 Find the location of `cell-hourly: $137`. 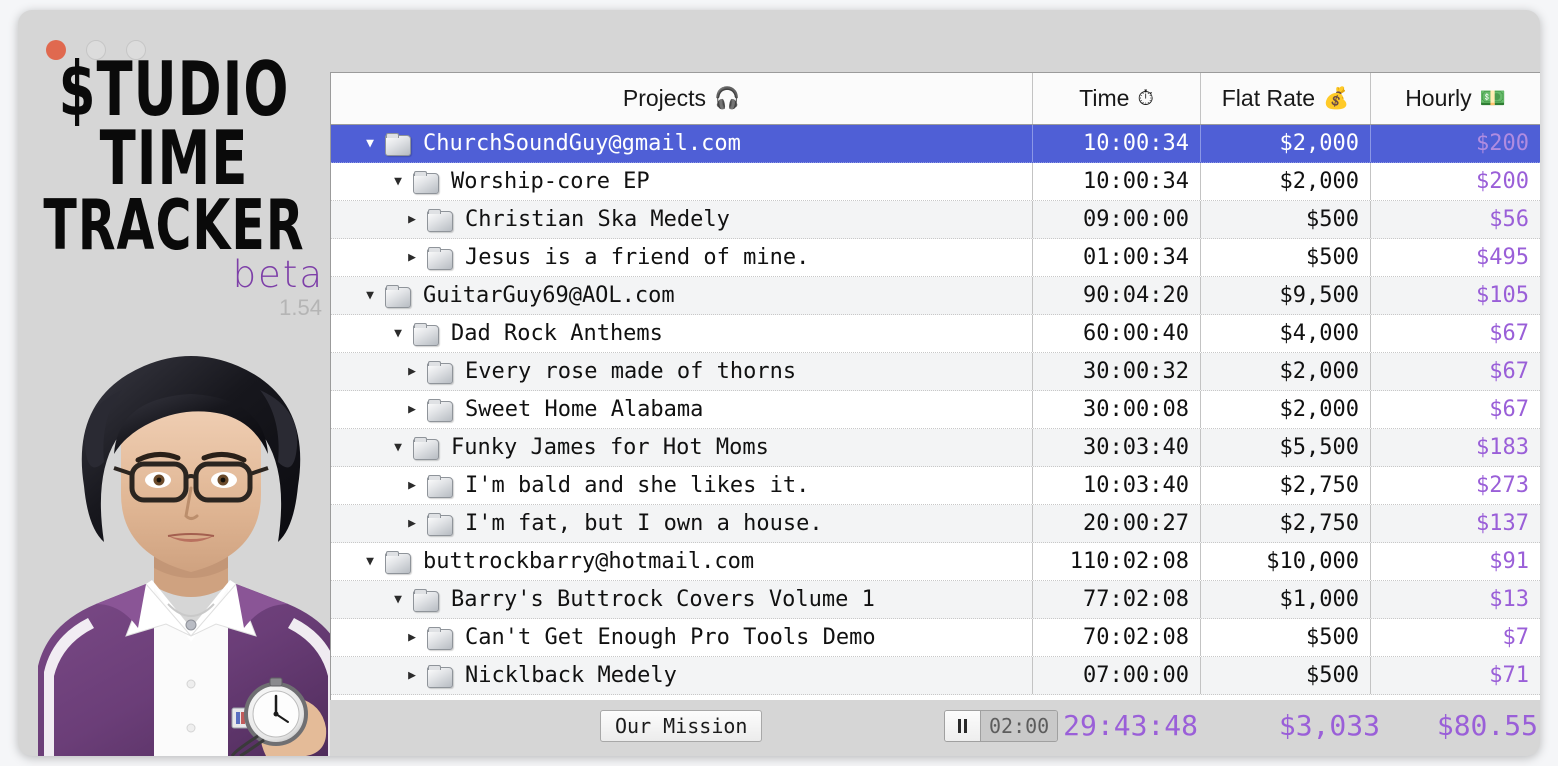

cell-hourly: $137 is located at coordinates (1455, 523).